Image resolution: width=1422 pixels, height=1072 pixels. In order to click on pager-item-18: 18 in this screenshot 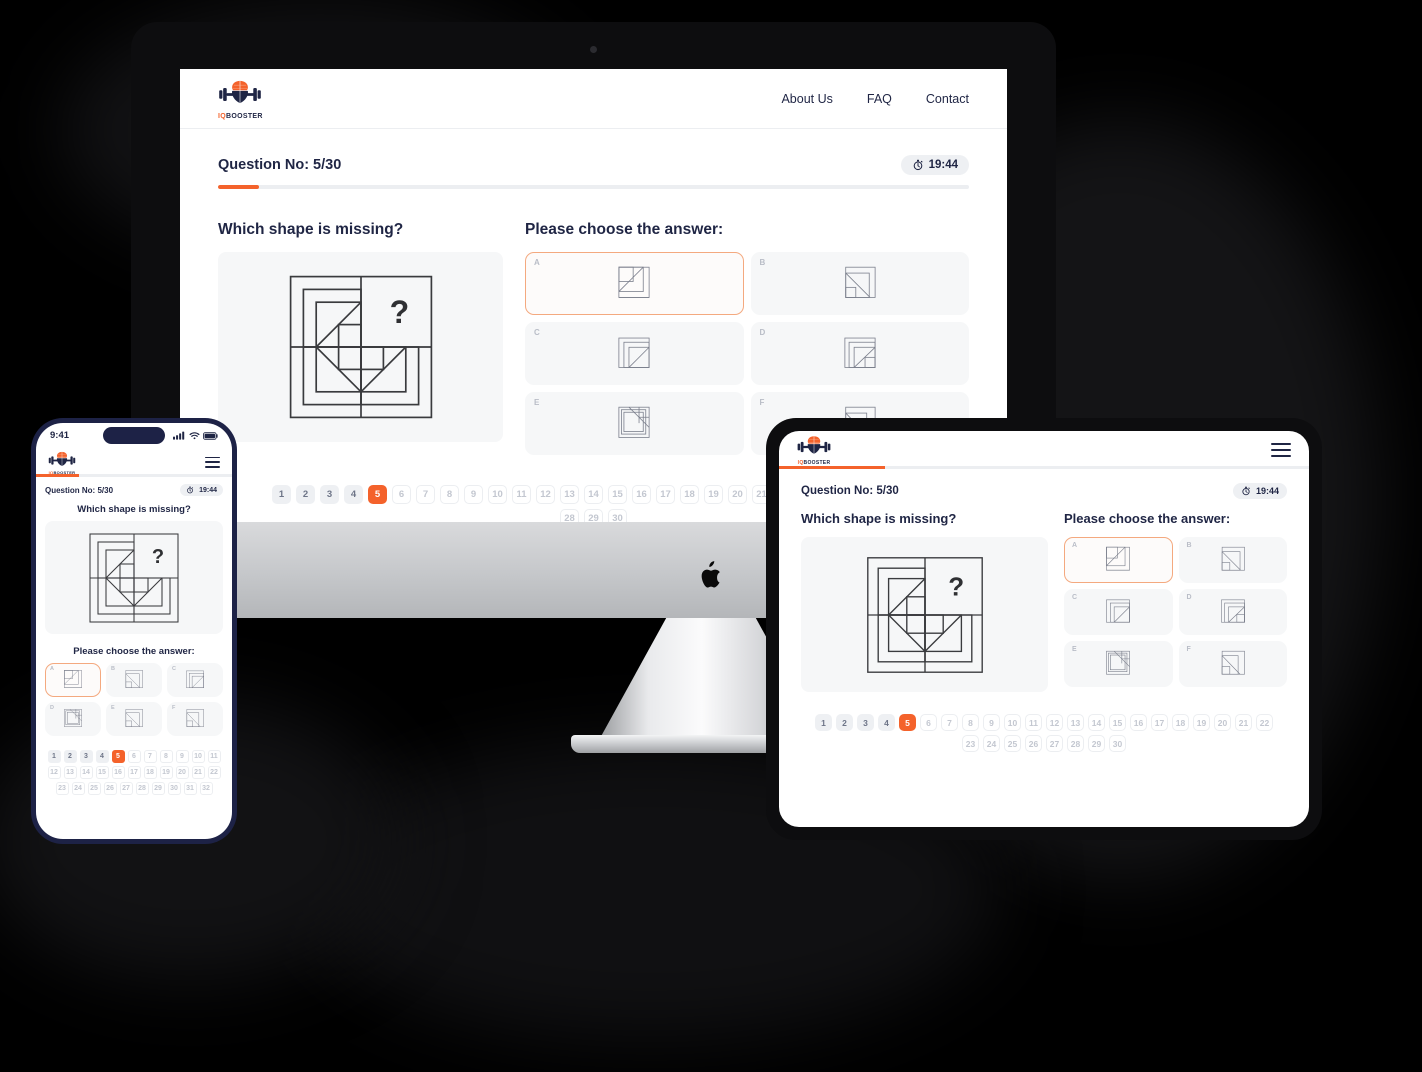, I will do `click(150, 772)`.